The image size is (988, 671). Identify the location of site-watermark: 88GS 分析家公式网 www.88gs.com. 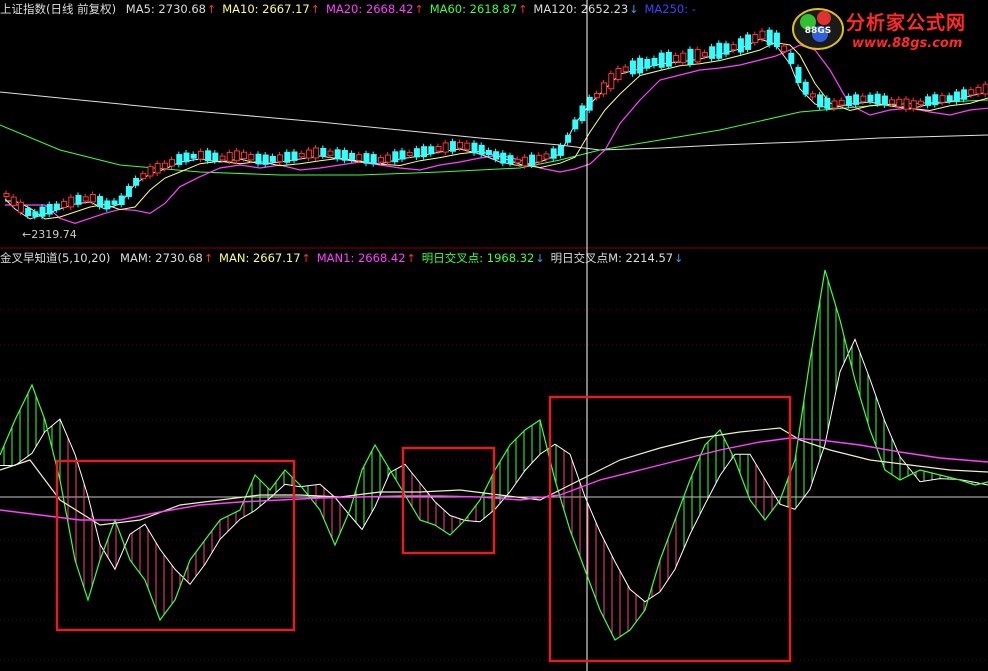
(889, 30).